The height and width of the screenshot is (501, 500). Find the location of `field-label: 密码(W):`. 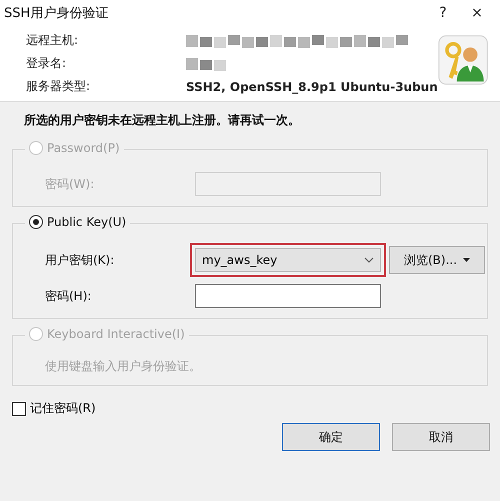

field-label: 密码(W): is located at coordinates (70, 184).